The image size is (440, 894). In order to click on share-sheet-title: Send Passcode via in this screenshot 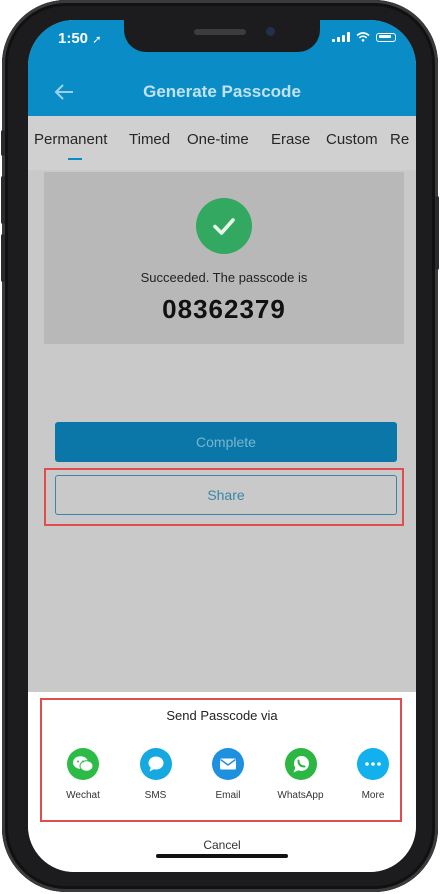, I will do `click(222, 715)`.